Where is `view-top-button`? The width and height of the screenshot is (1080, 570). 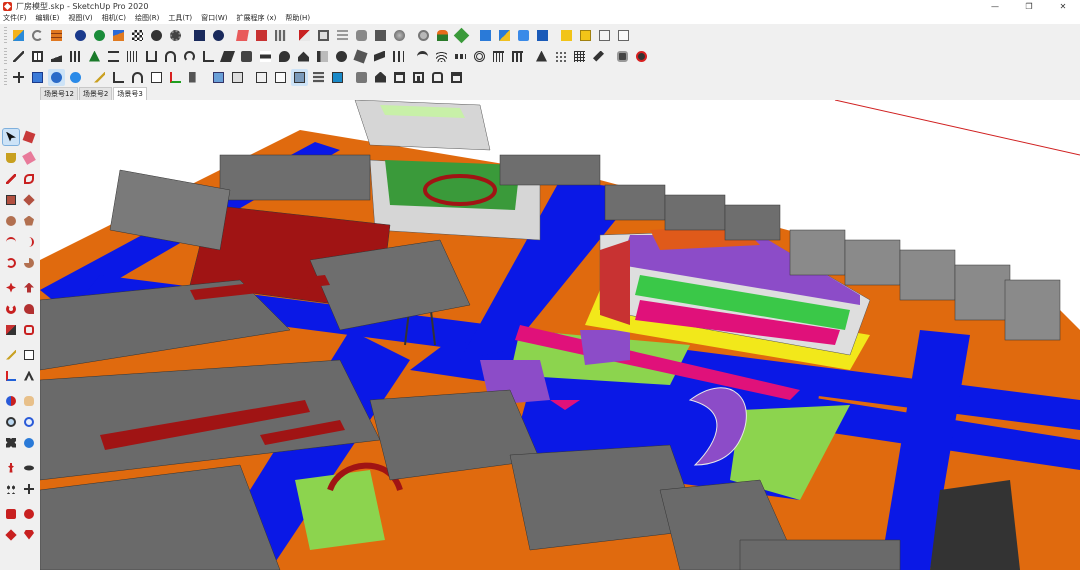
view-top-button is located at coordinates (56, 77).